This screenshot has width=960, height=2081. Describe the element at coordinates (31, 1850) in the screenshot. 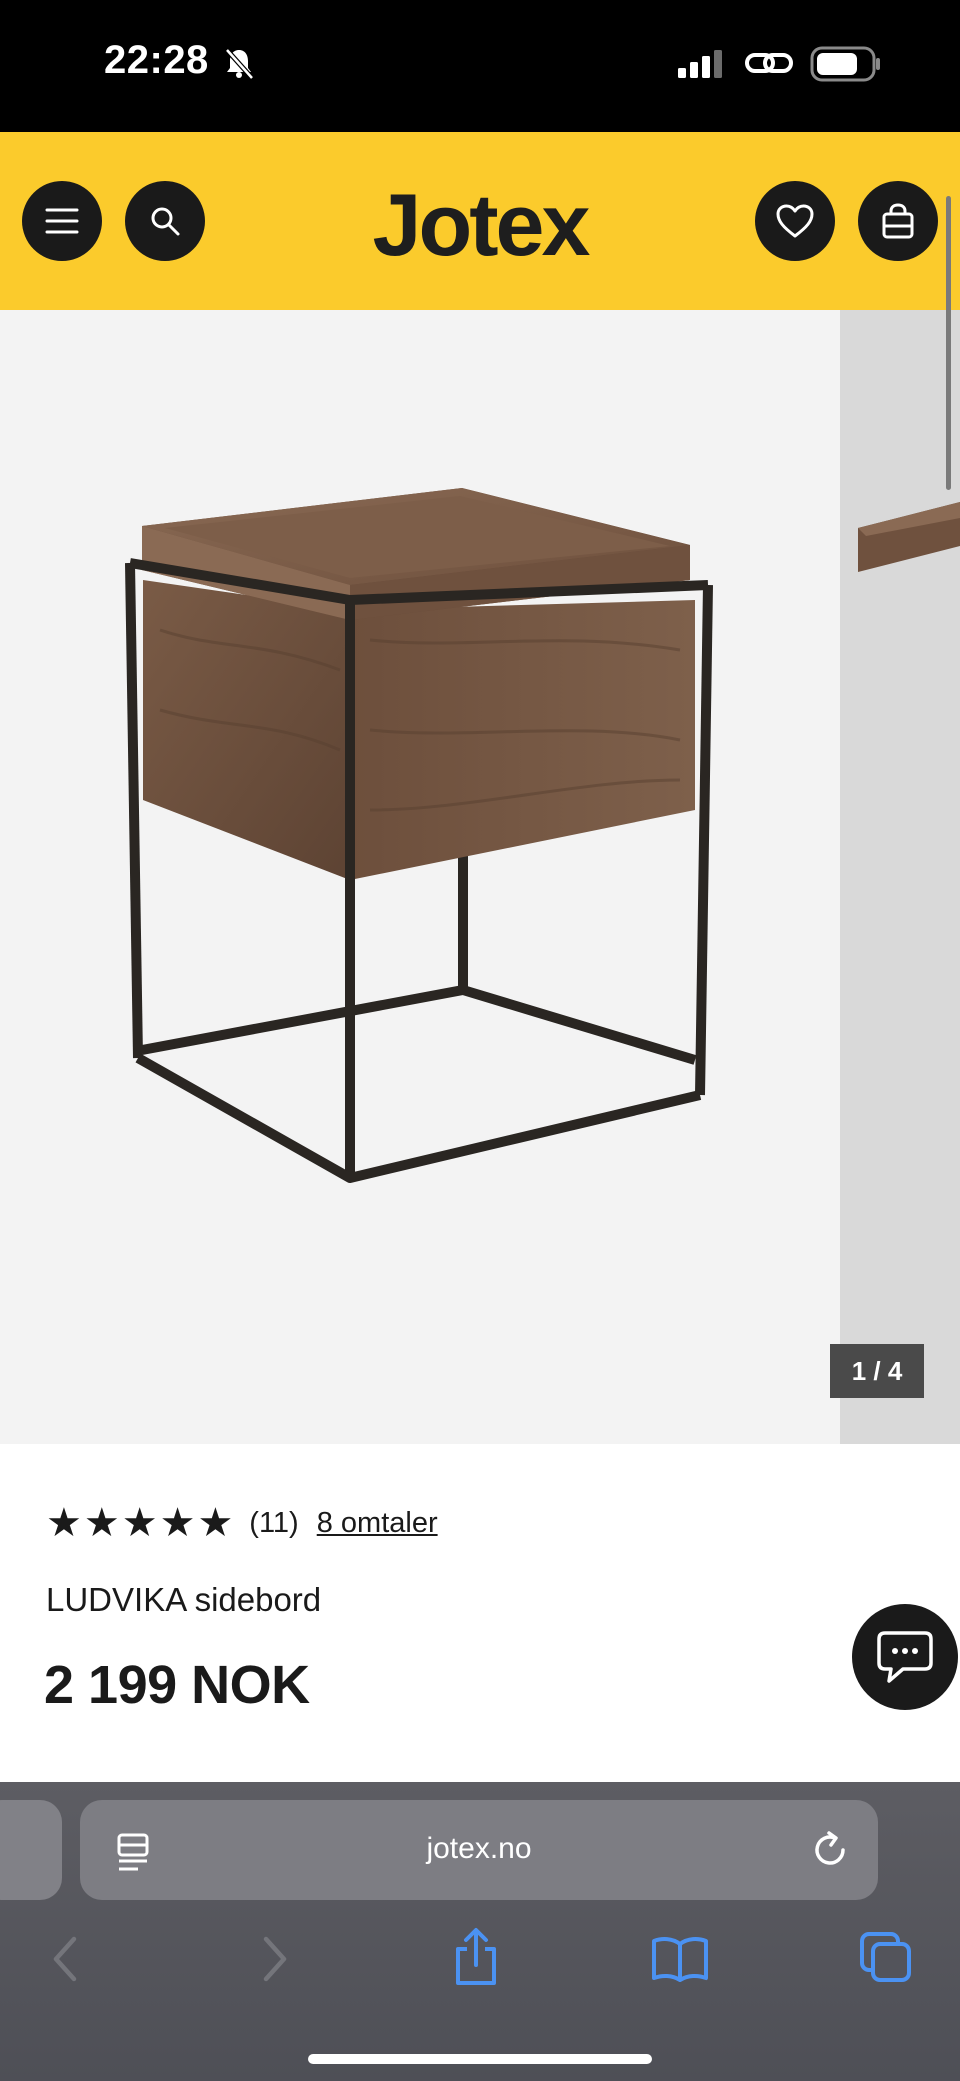

I see `previous-tab` at that location.